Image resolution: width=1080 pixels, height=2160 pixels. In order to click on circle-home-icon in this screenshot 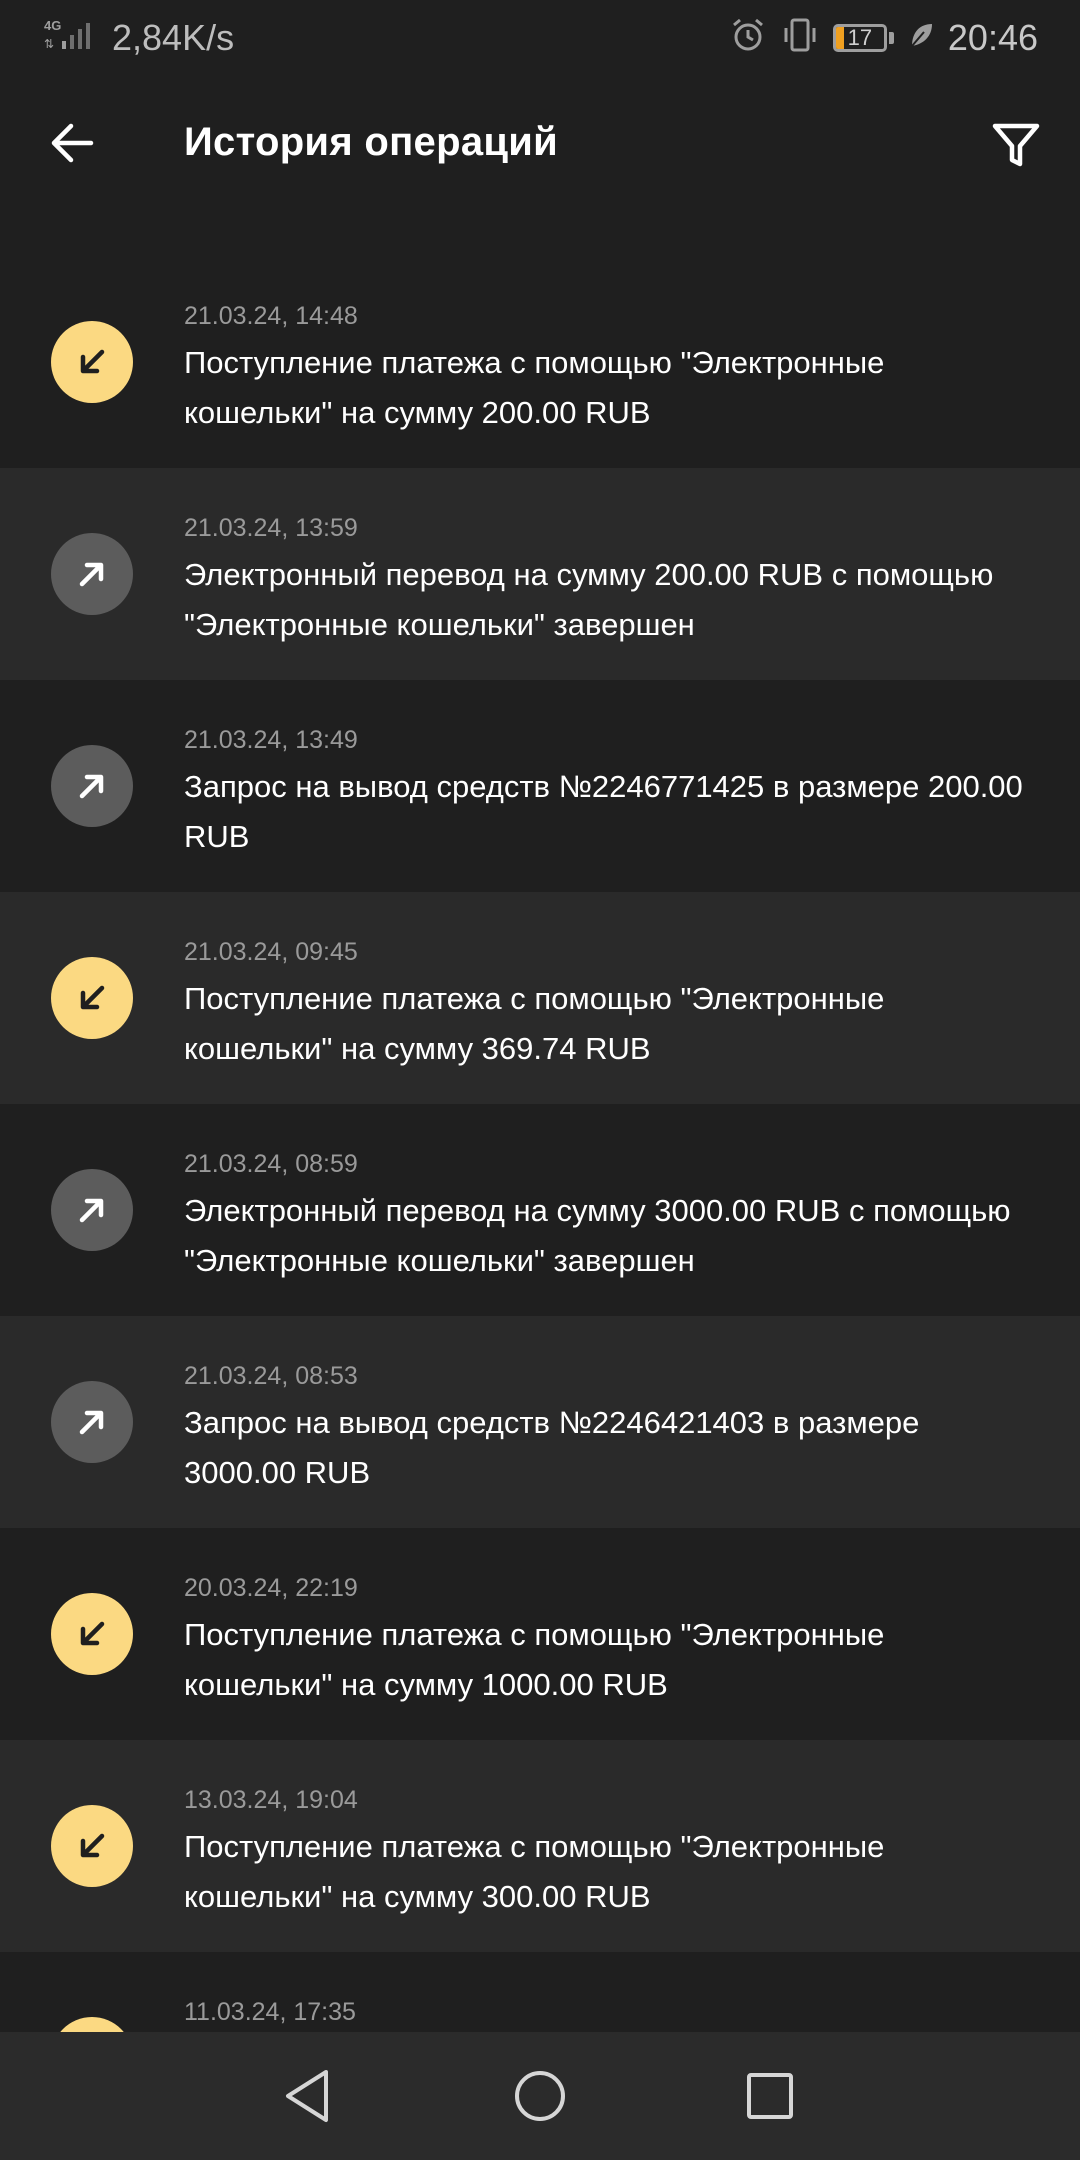, I will do `click(540, 2096)`.